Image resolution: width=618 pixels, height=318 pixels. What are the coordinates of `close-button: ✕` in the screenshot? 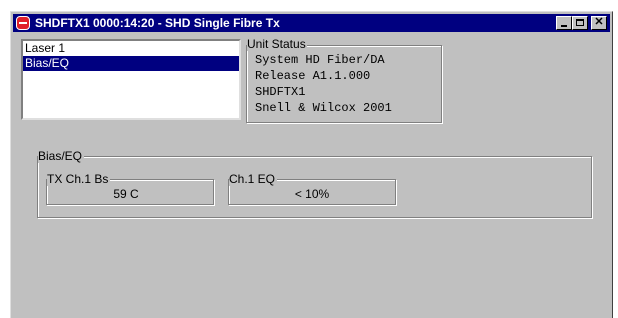 It's located at (599, 23).